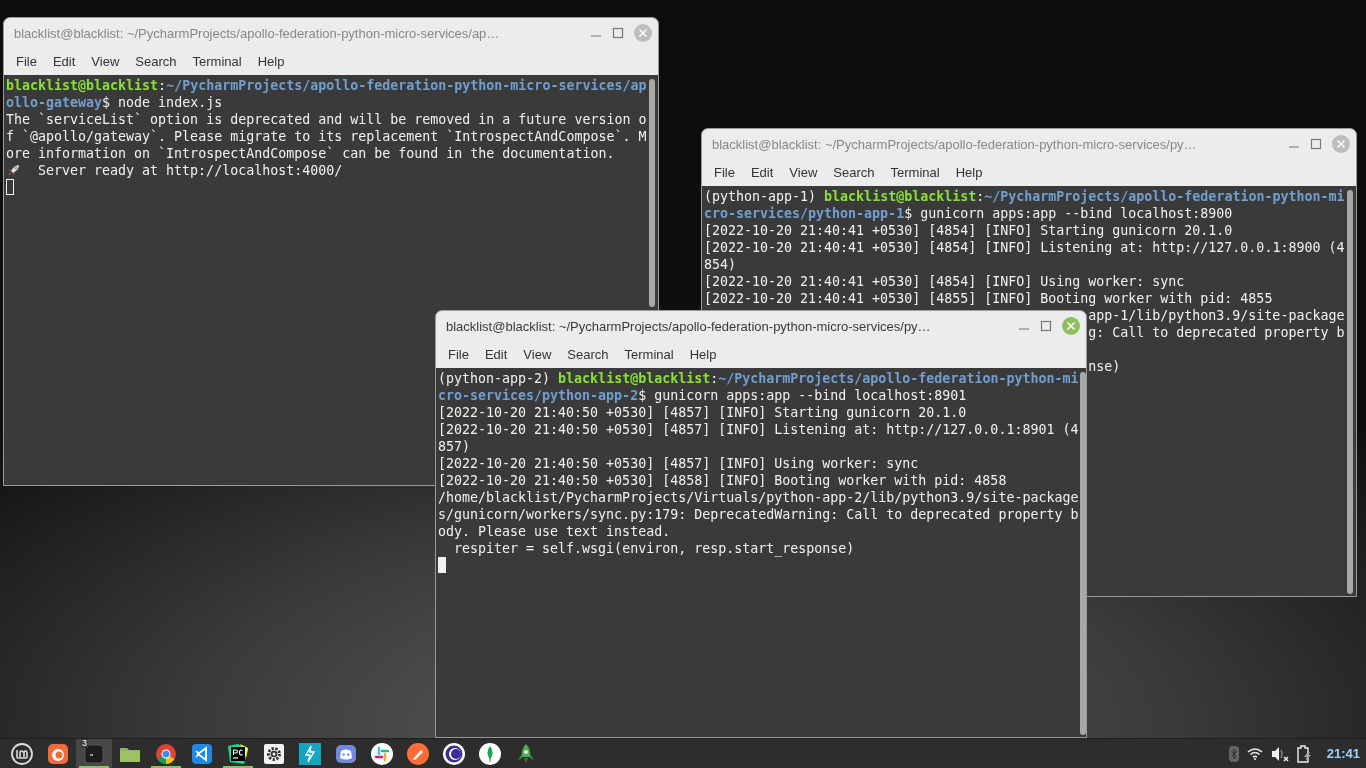 This screenshot has width=1366, height=768. I want to click on hash-icon, so click(382, 753).